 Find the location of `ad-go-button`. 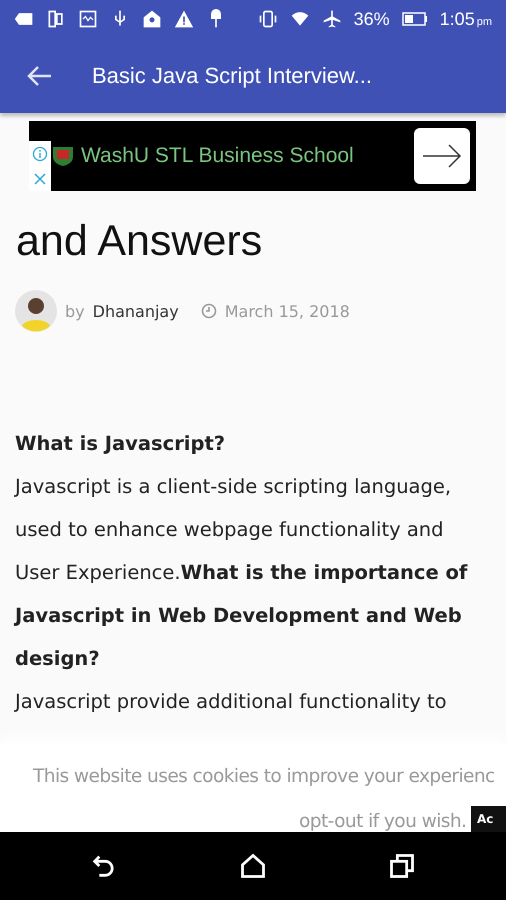

ad-go-button is located at coordinates (442, 156).